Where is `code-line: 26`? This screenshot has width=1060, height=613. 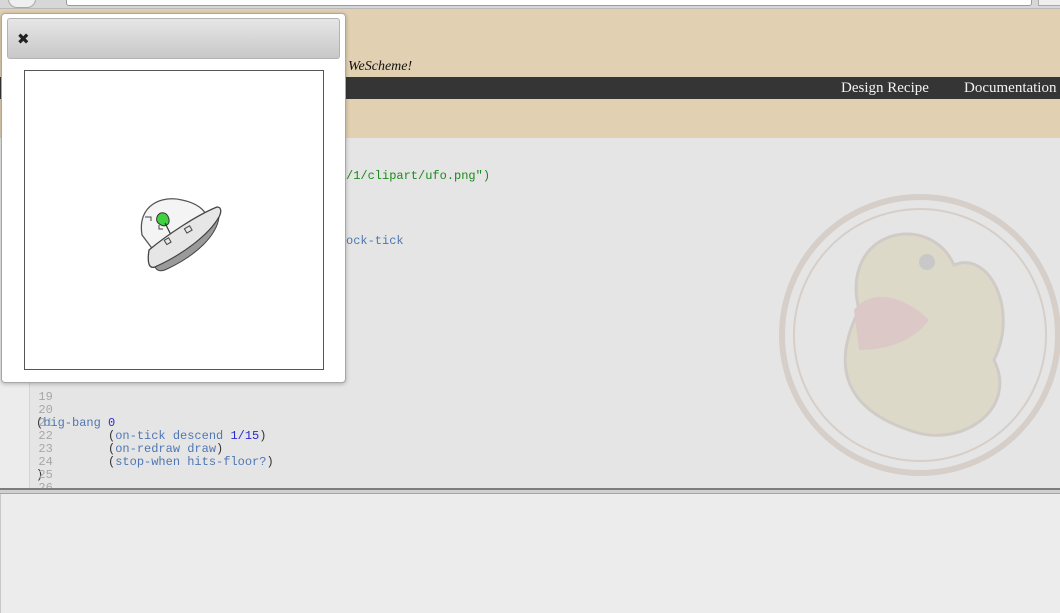 code-line: 26 is located at coordinates (530, 479).